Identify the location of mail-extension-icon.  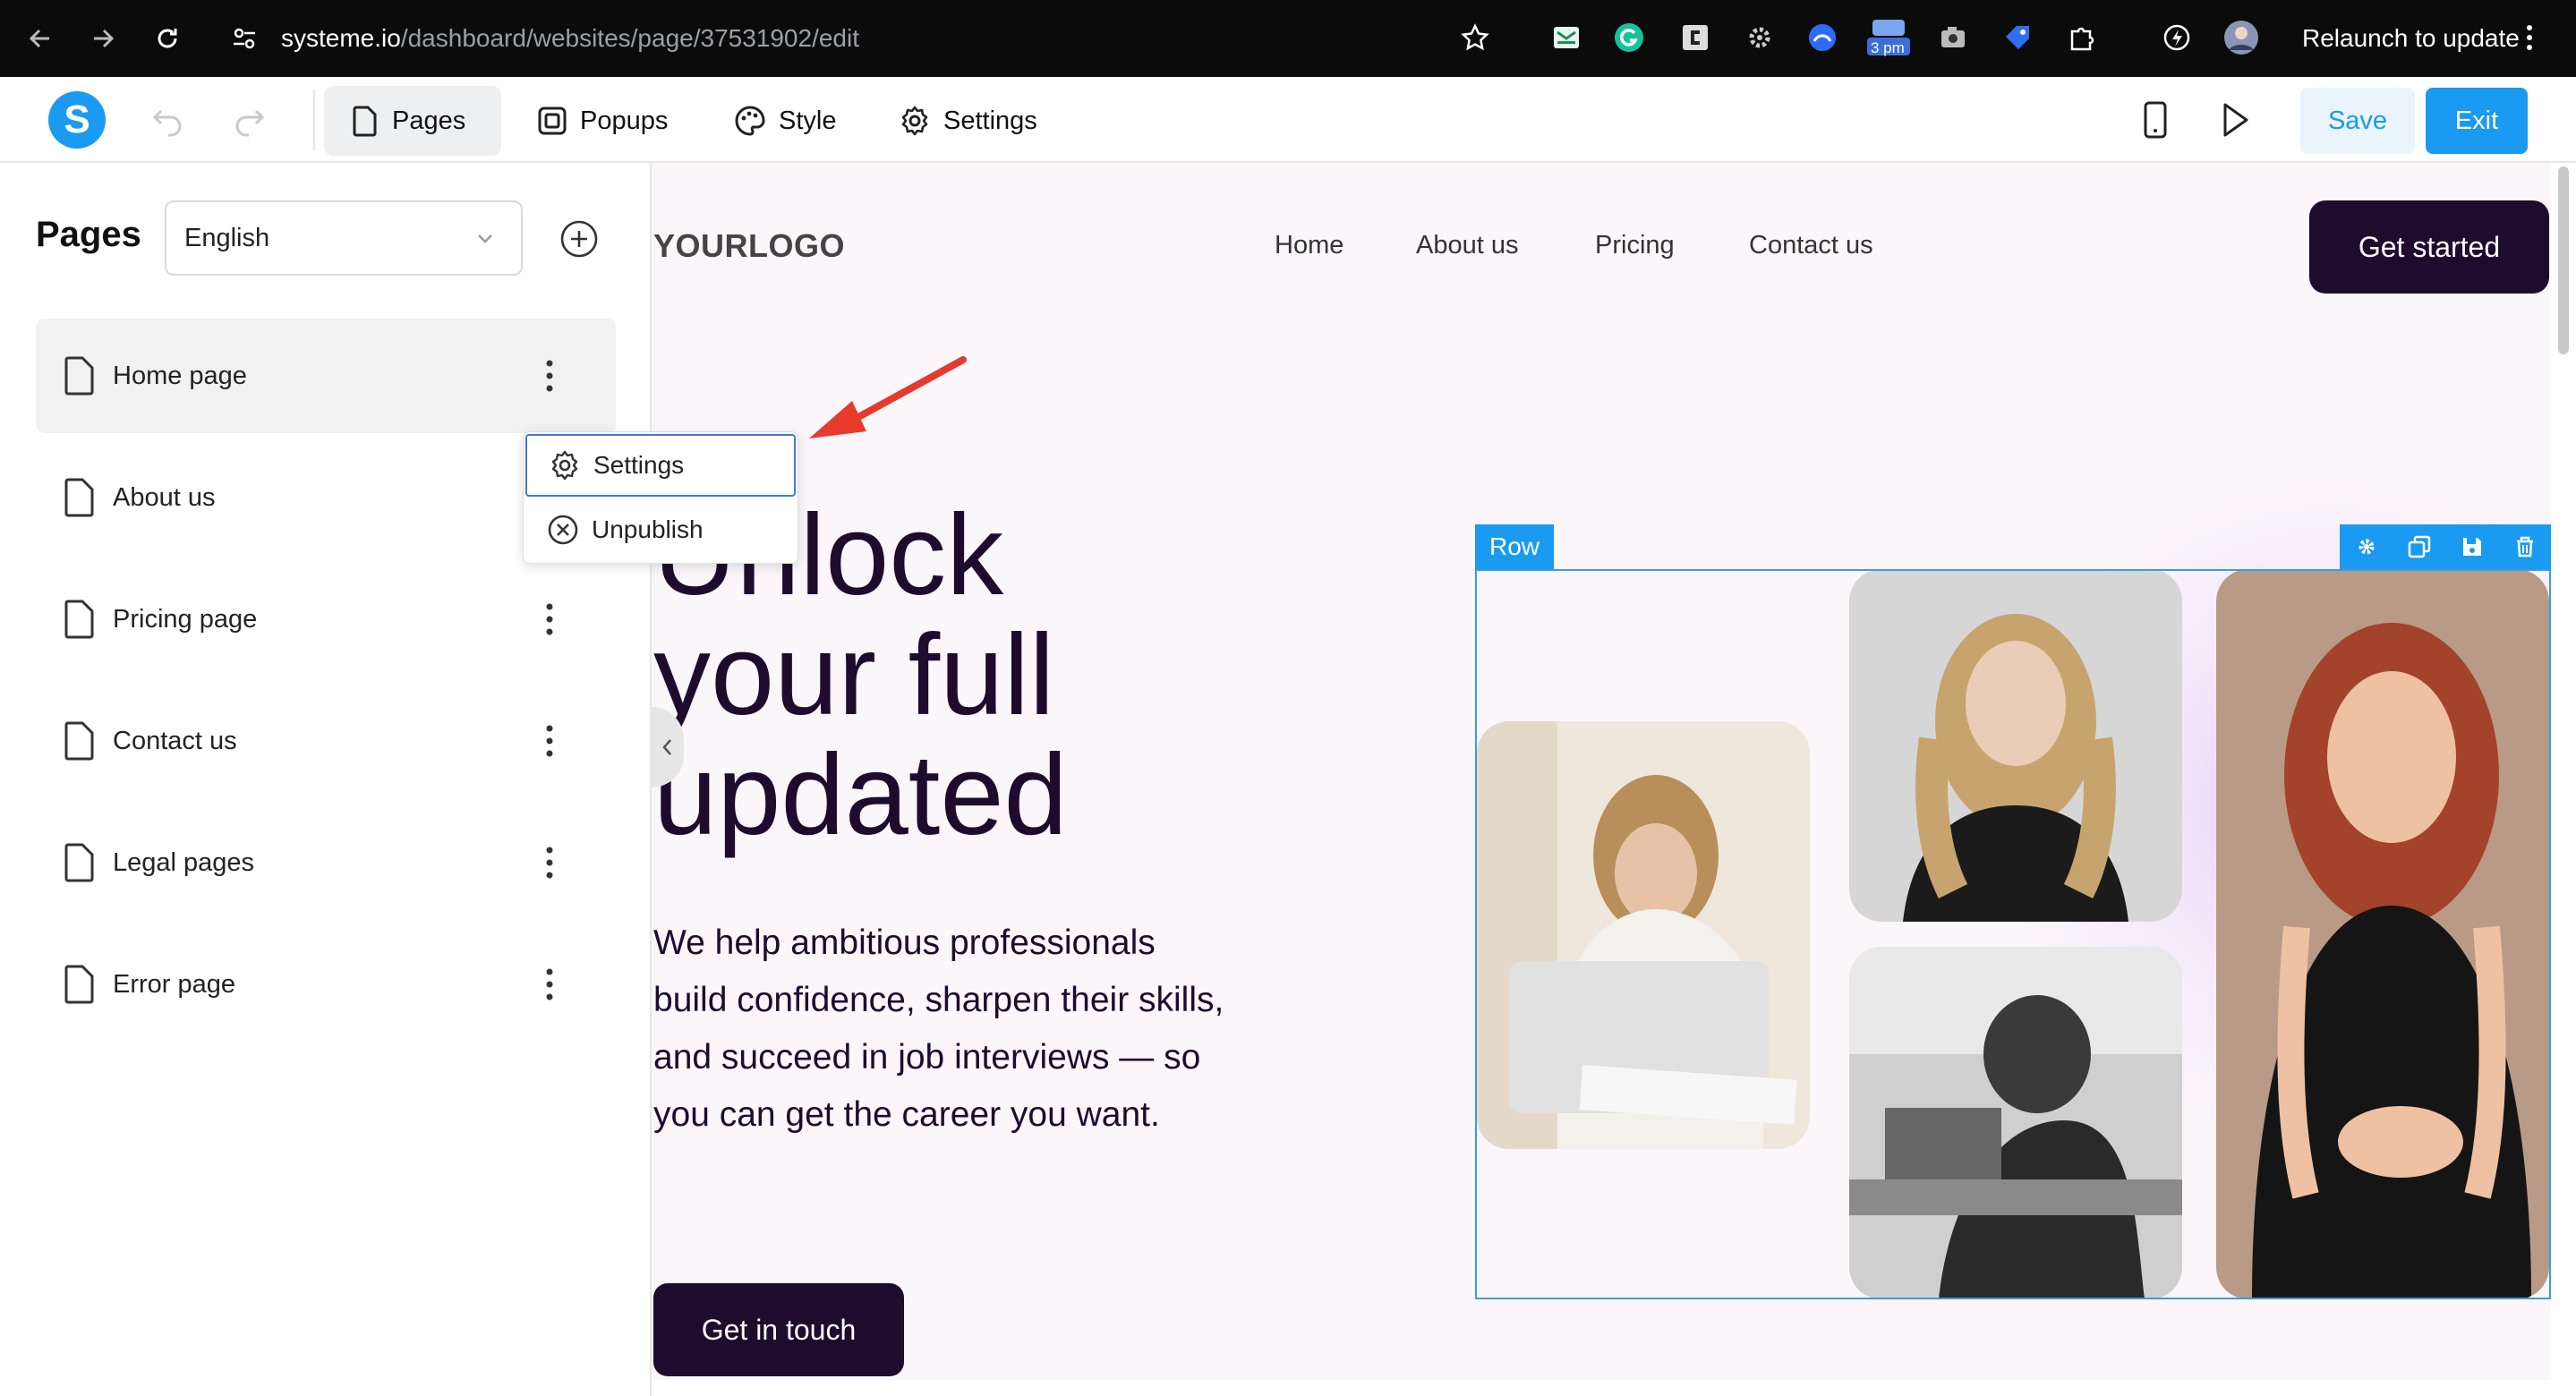
(1566, 37).